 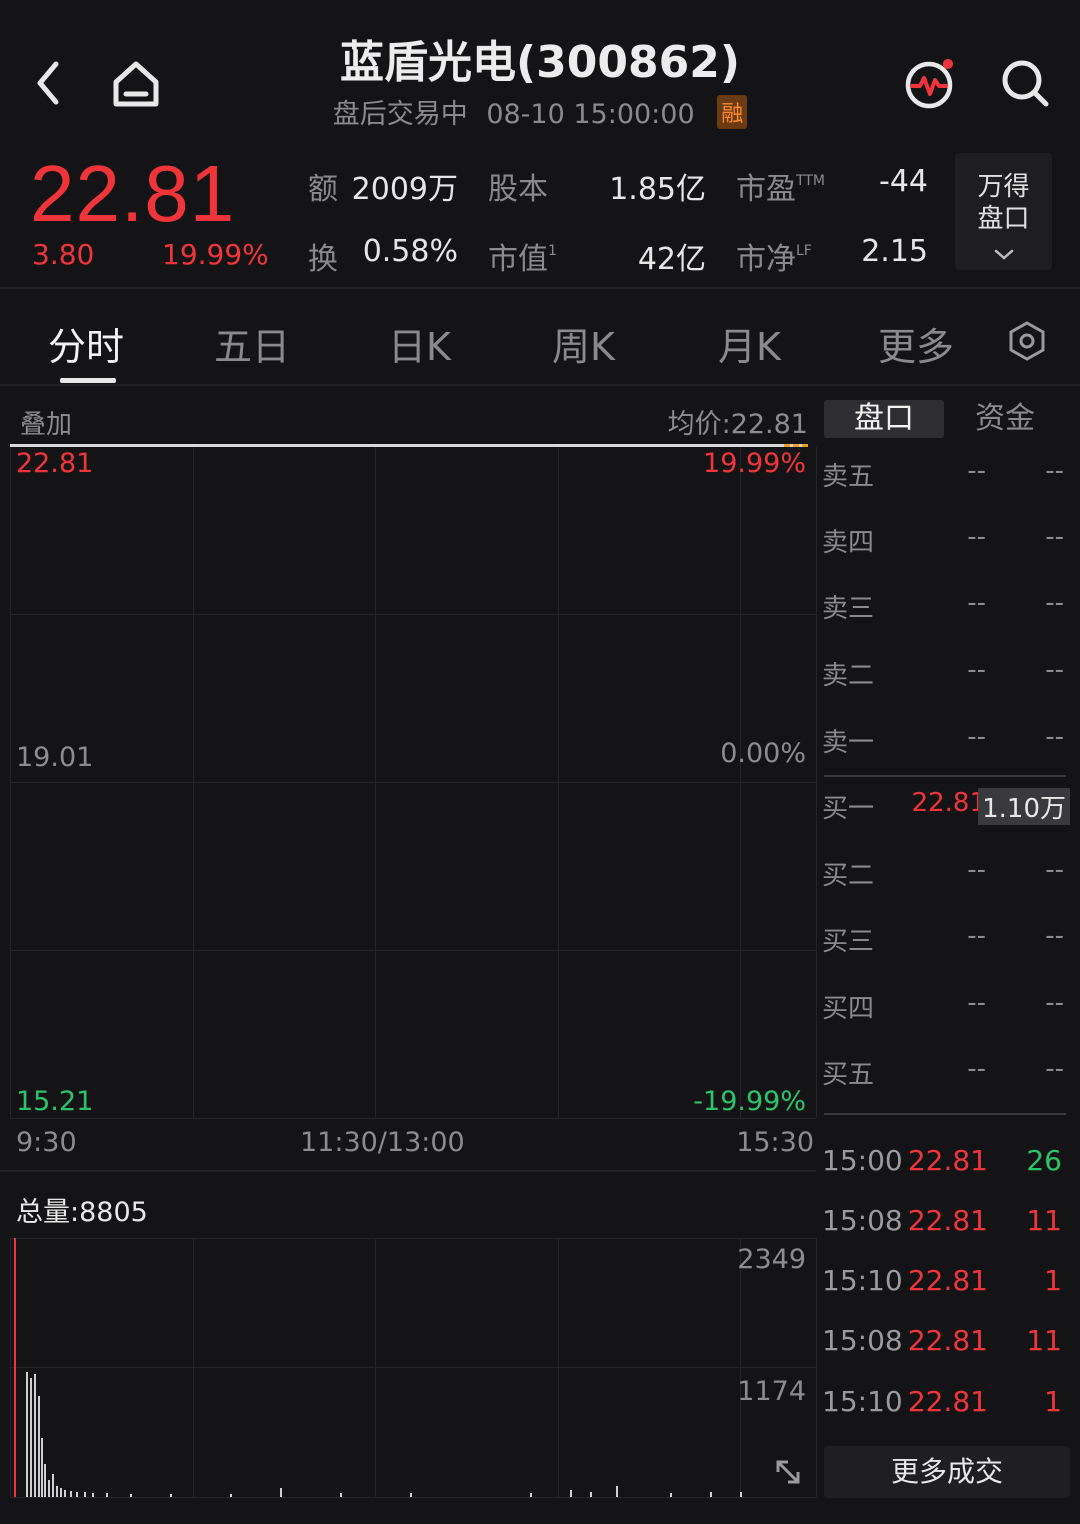 I want to click on pct-axis-mid: 0.00%, so click(x=763, y=753).